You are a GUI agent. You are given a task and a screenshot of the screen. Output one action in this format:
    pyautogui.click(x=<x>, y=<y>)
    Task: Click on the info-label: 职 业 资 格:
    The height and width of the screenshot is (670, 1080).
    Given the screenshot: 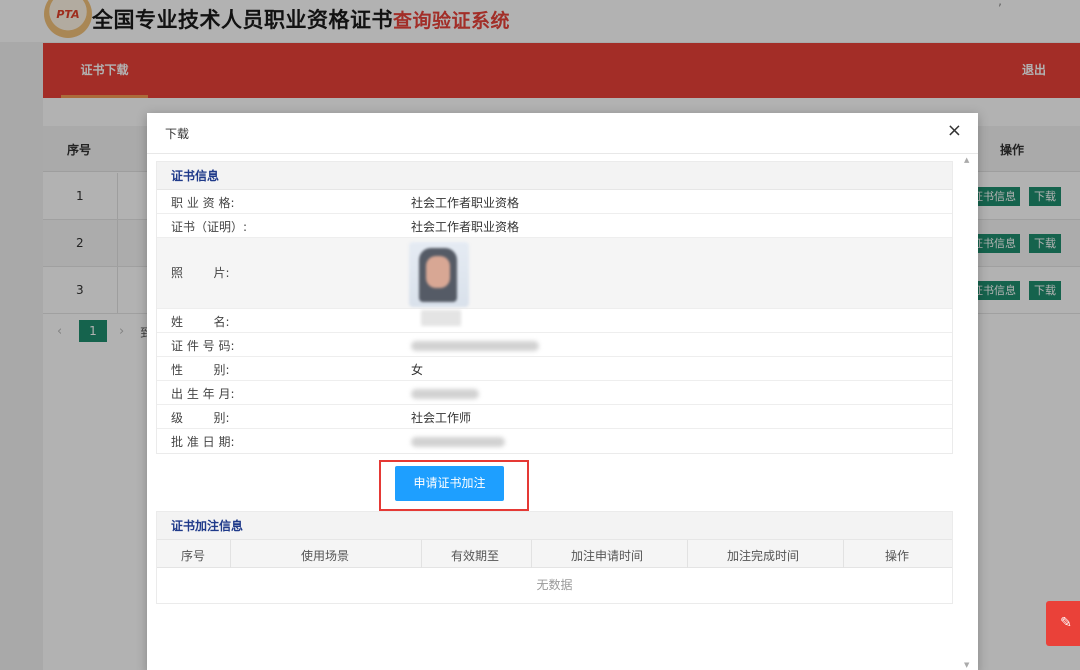 What is the action you would take?
    pyautogui.click(x=203, y=203)
    